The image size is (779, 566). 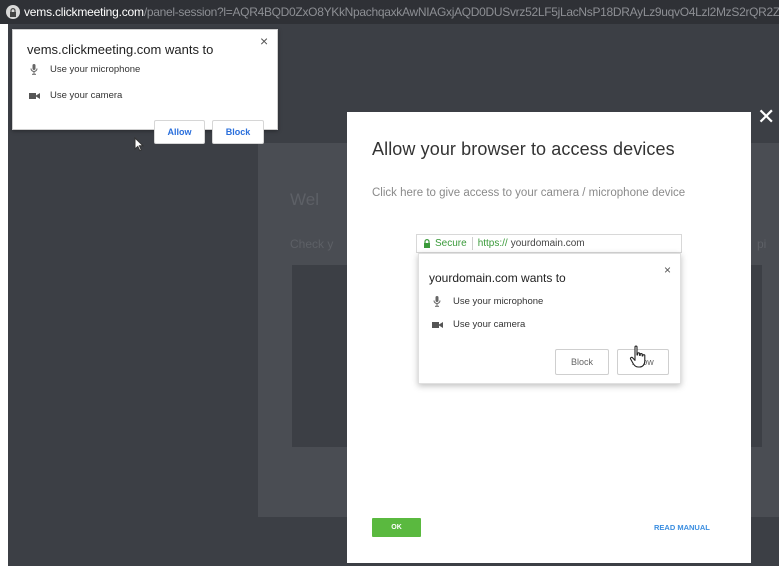 What do you see at coordinates (451, 243) in the screenshot?
I see `illustration-secure-label: Secure` at bounding box center [451, 243].